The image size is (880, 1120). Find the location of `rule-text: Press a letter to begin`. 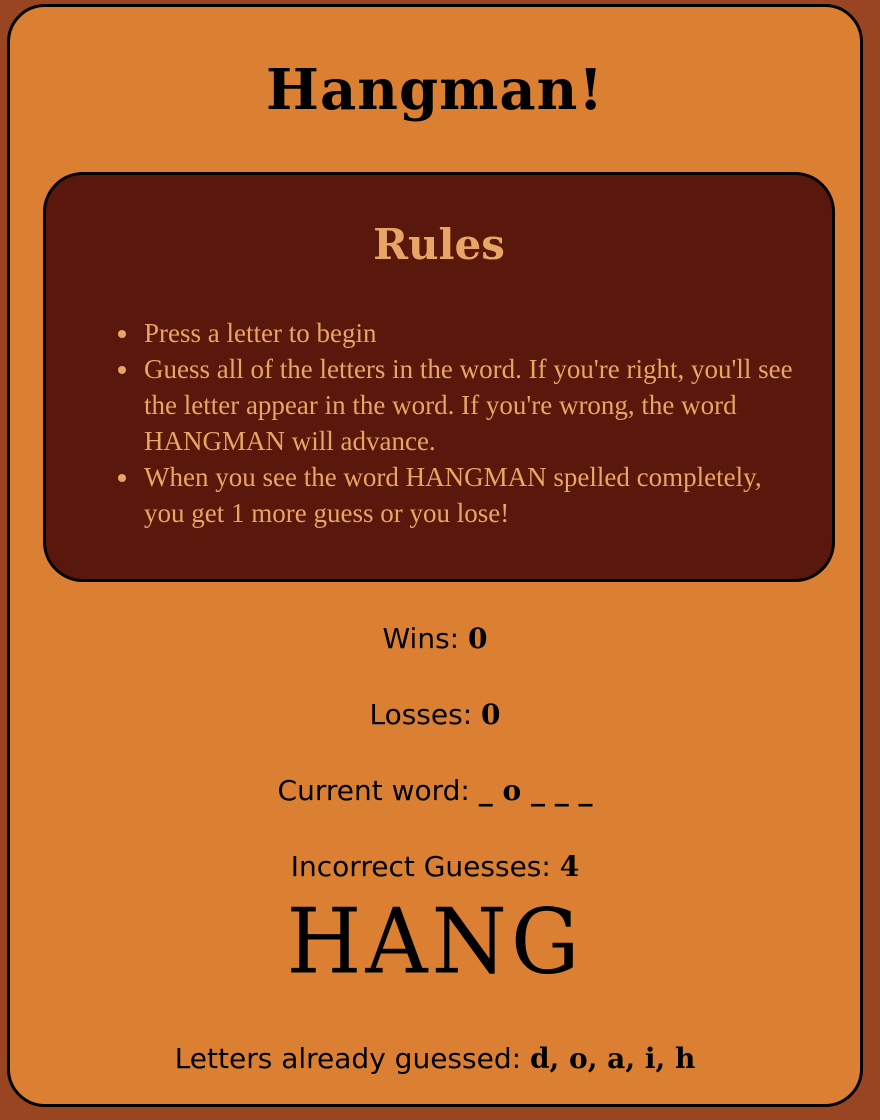

rule-text: Press a letter to begin is located at coordinates (260, 333).